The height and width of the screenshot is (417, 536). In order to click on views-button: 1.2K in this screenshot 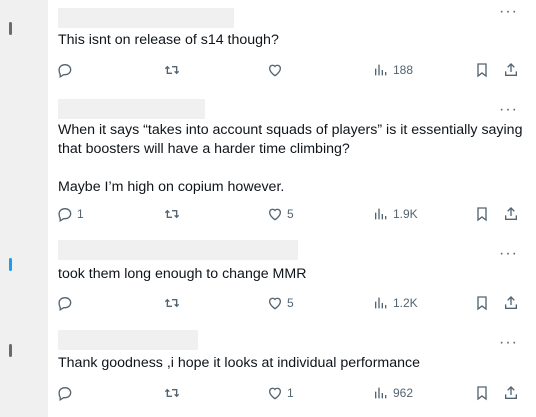, I will do `click(395, 303)`.